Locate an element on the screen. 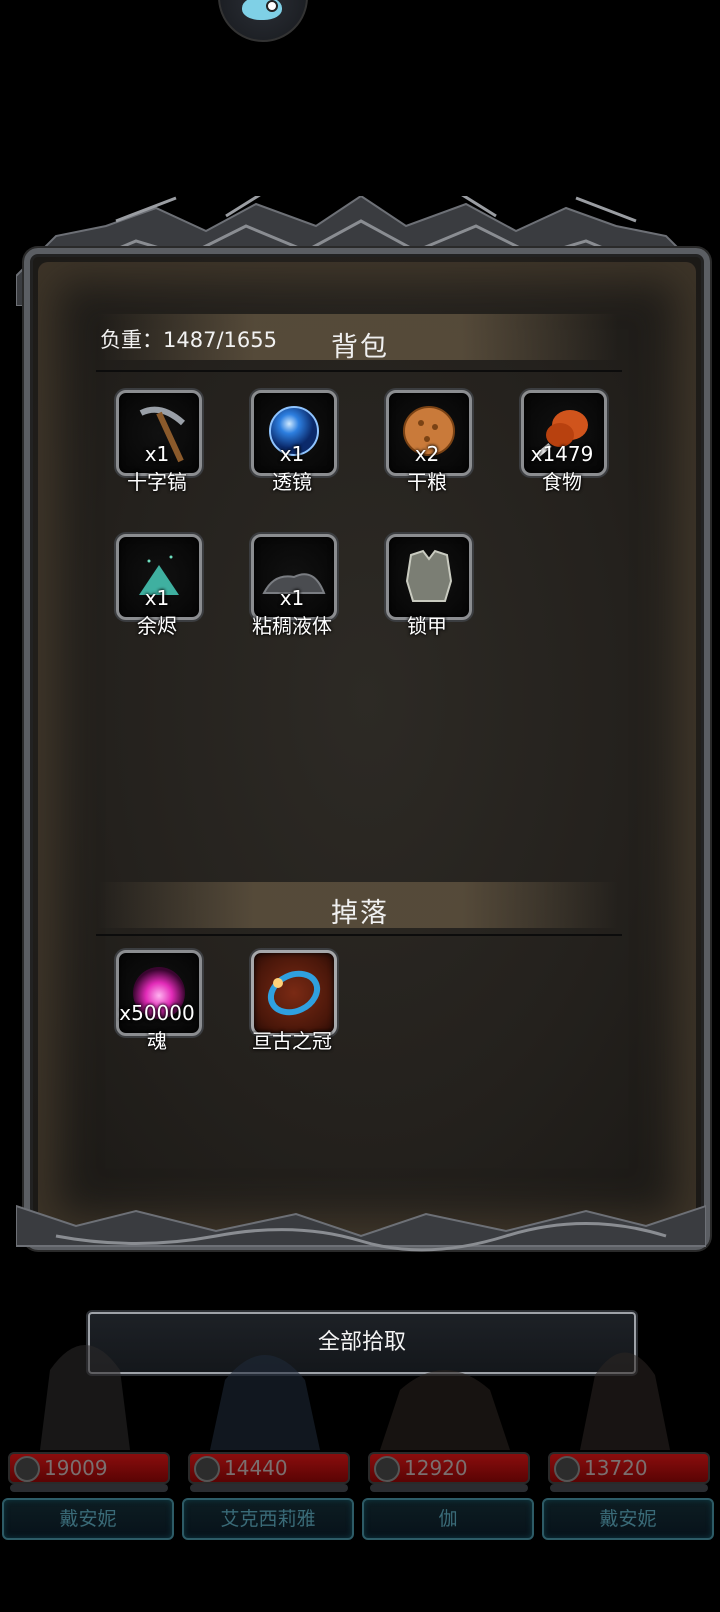 This screenshot has height=1612, width=720. chainmail-icon is located at coordinates (429, 575).